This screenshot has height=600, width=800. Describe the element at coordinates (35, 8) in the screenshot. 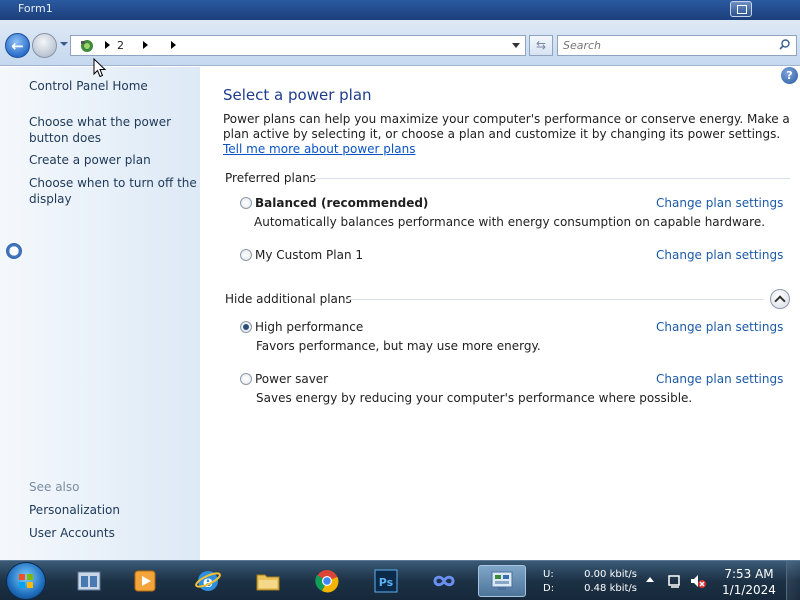

I see `window-title: Form1` at that location.